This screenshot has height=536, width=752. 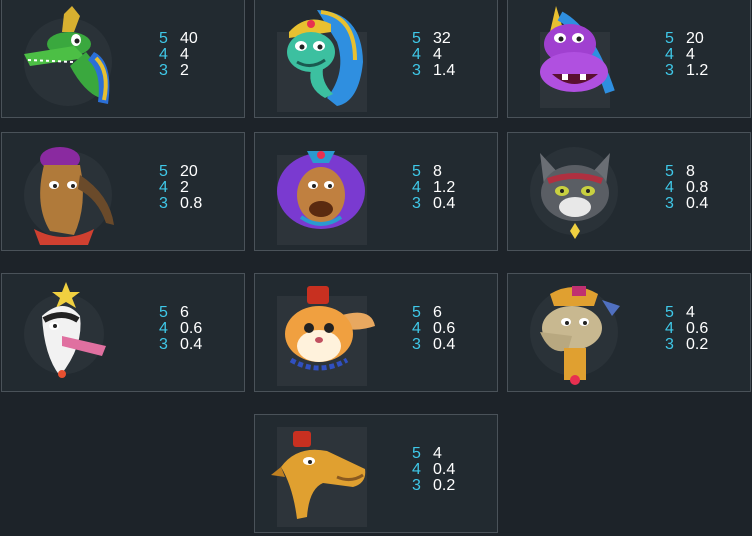 I want to click on payout-row: 56, so click(x=433, y=313).